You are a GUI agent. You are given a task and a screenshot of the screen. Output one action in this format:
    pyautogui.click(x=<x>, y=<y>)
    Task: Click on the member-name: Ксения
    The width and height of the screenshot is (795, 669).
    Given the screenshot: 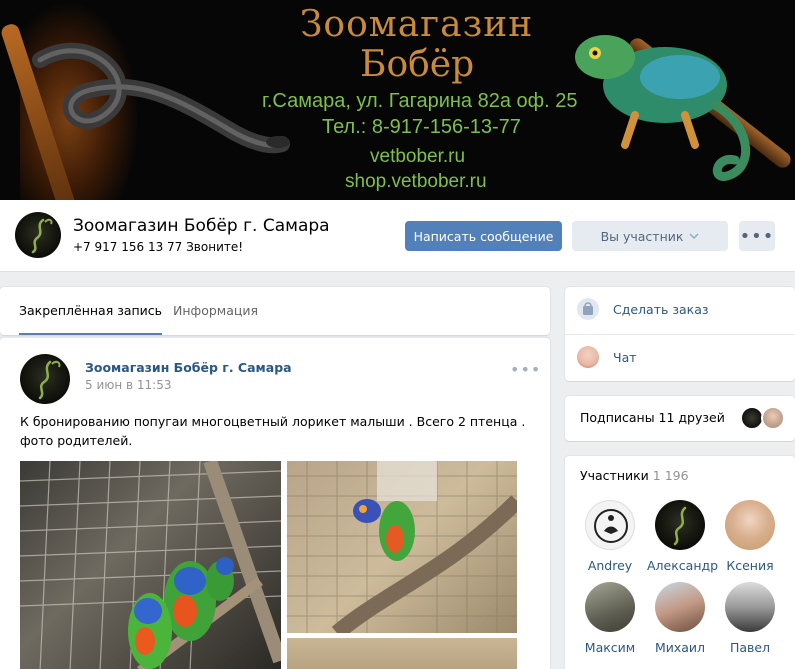 What is the action you would take?
    pyautogui.click(x=750, y=565)
    